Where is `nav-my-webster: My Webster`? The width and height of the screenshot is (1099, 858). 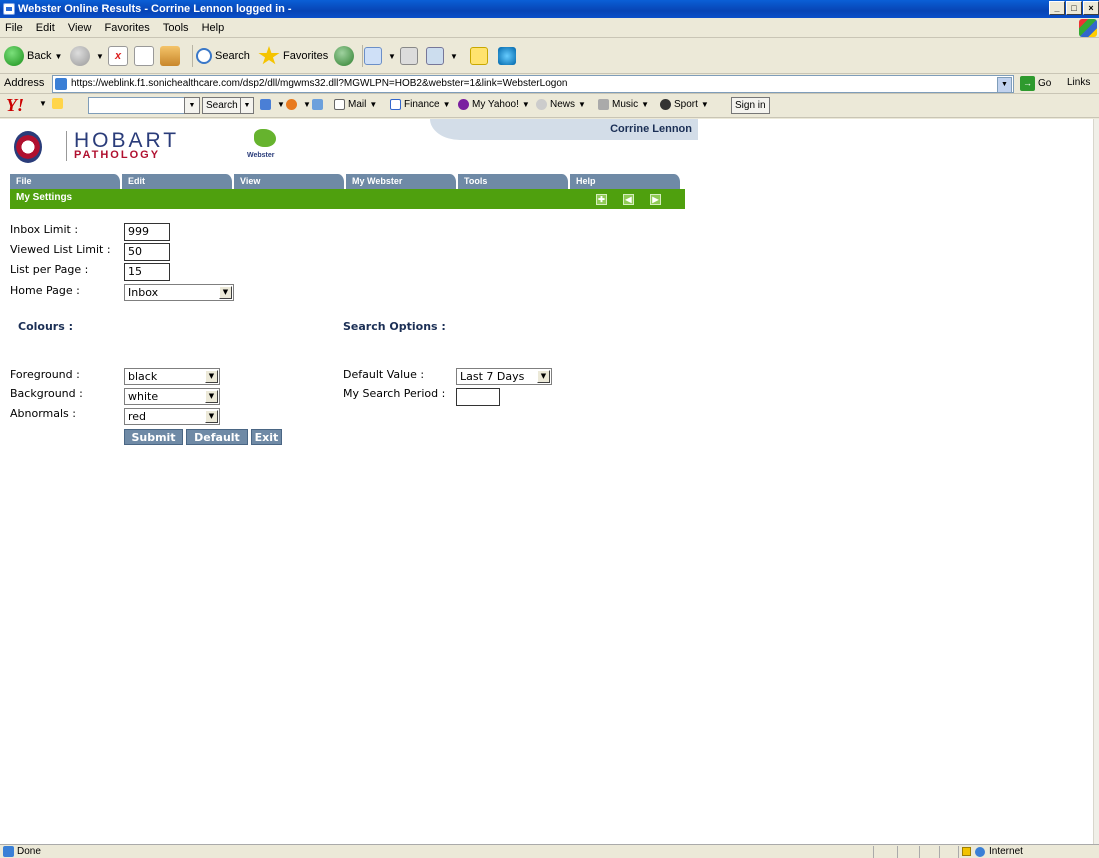
nav-my-webster: My Webster is located at coordinates (402, 181).